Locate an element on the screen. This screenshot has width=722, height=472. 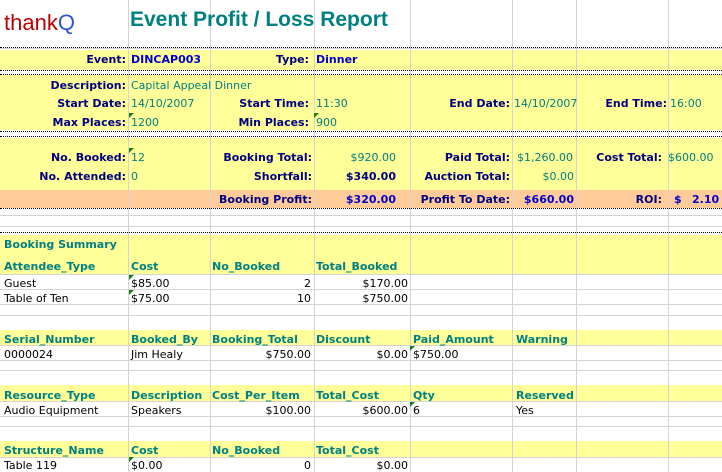
column-header: Attendee_Type is located at coordinates (50, 266).